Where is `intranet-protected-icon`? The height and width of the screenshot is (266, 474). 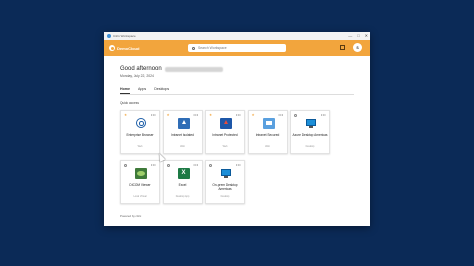 intranet-protected-icon is located at coordinates (226, 123).